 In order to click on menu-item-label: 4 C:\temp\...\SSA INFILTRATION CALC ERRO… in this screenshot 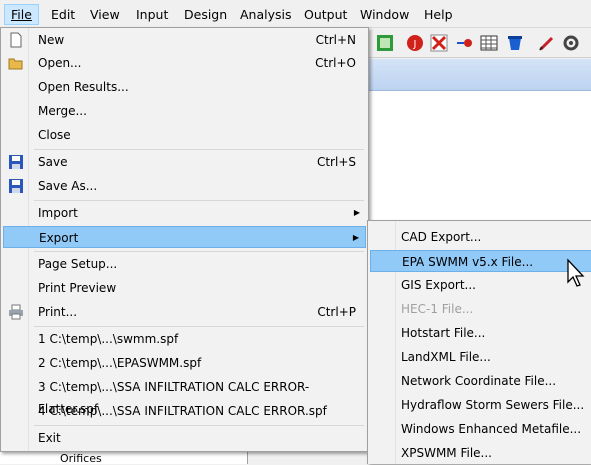, I will do `click(182, 411)`.